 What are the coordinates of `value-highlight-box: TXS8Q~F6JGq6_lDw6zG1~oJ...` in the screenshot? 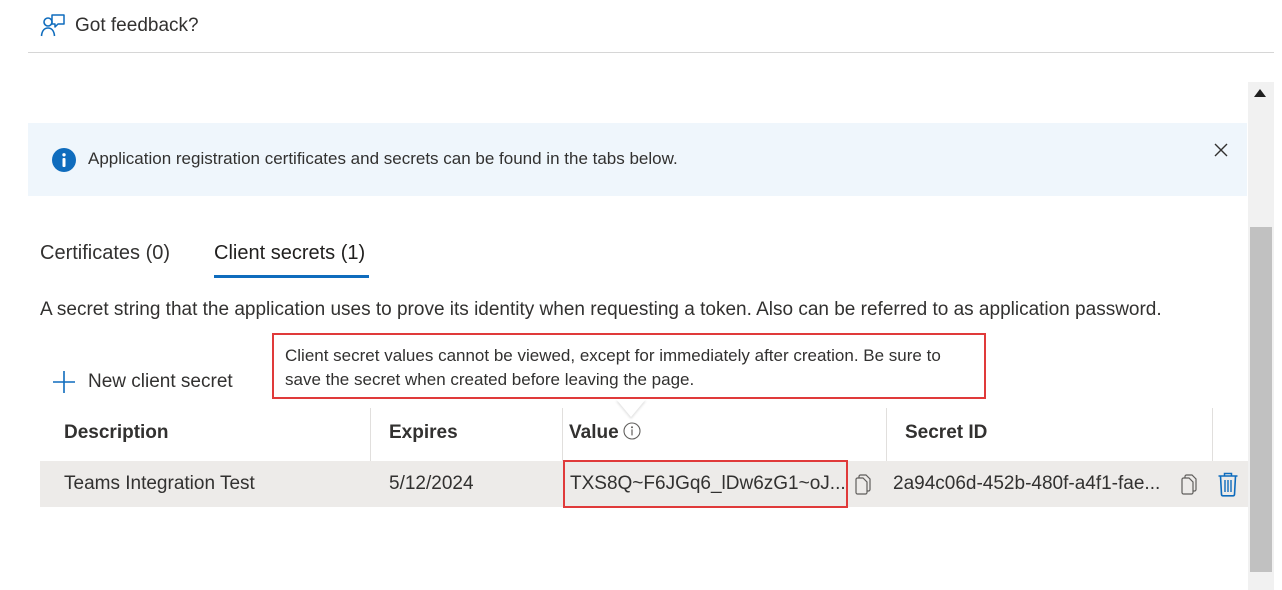 It's located at (705, 484).